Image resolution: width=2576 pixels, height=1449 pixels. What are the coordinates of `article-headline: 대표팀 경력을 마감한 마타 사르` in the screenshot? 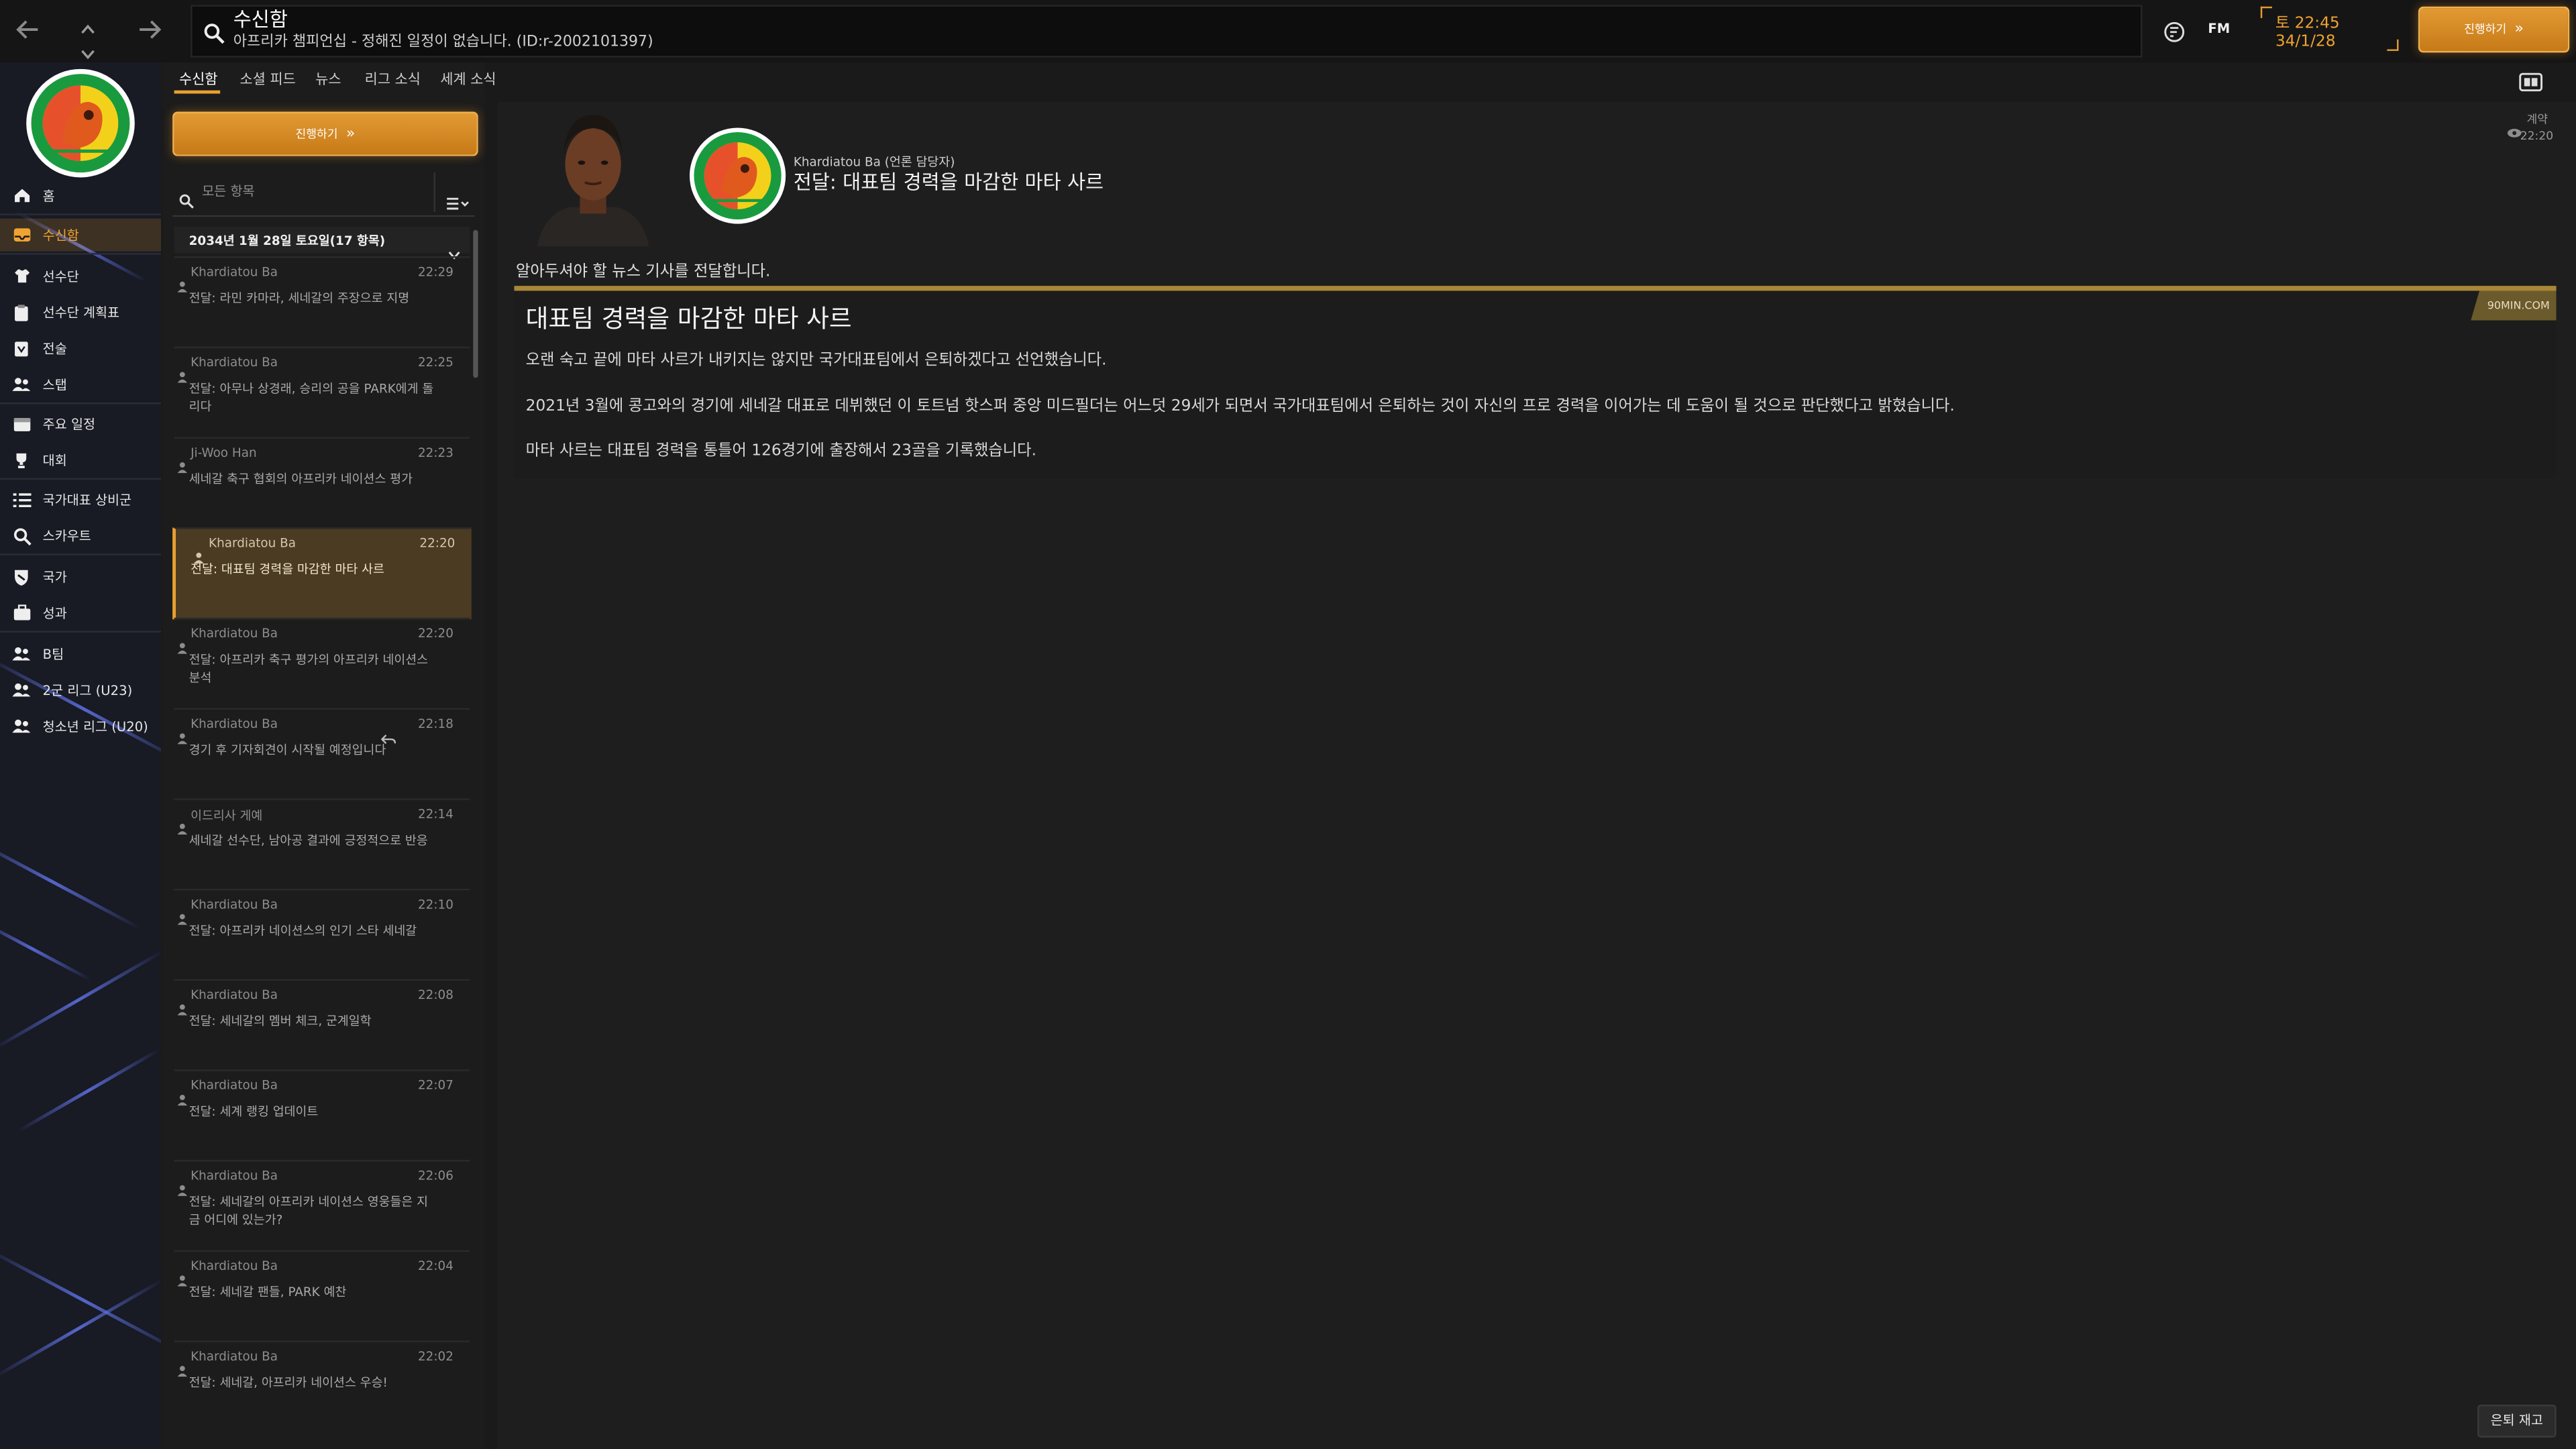 It's located at (688, 319).